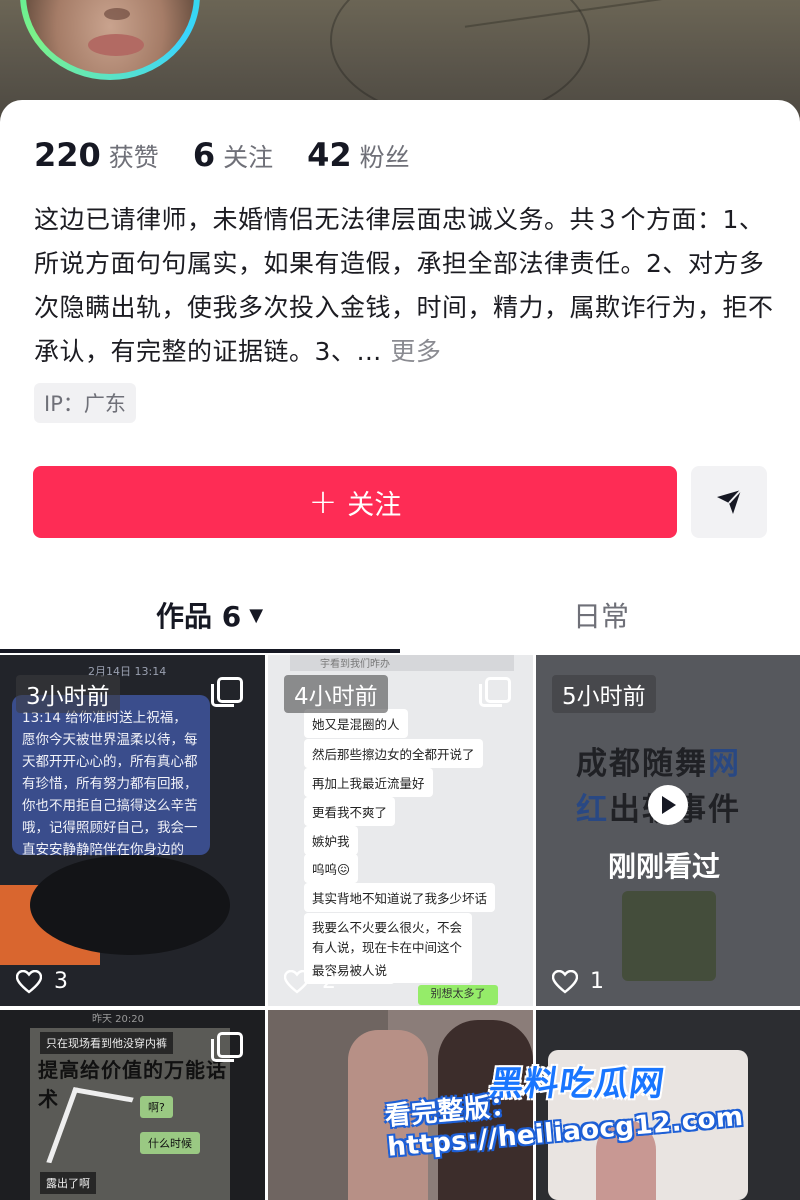 The height and width of the screenshot is (1200, 800). I want to click on tab-daily: 日常, so click(601, 615).